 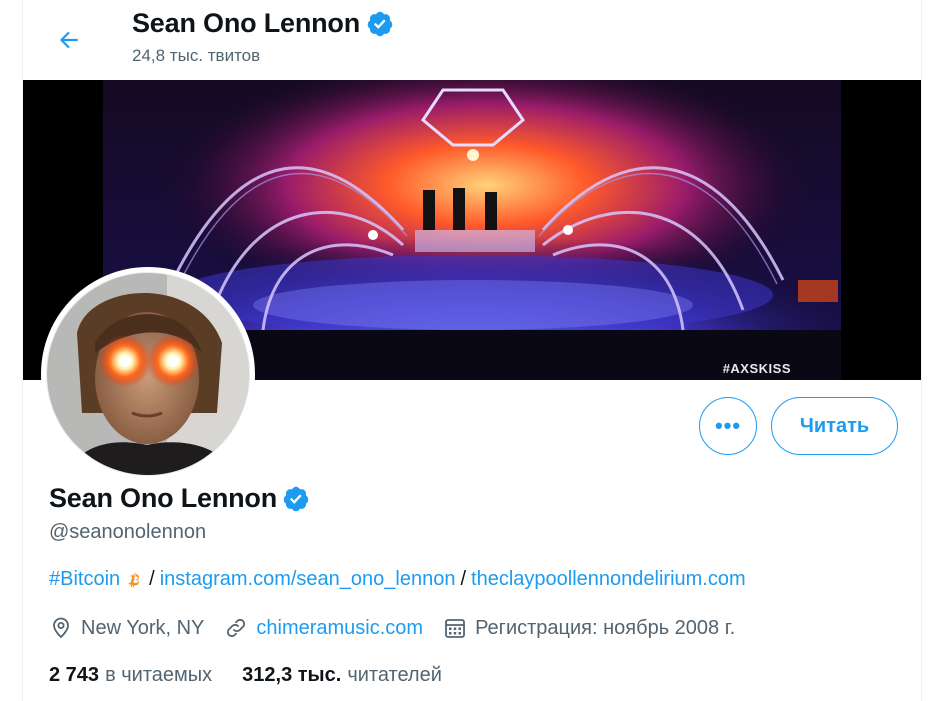 I want to click on follow-button-label: Читать, so click(x=834, y=425).